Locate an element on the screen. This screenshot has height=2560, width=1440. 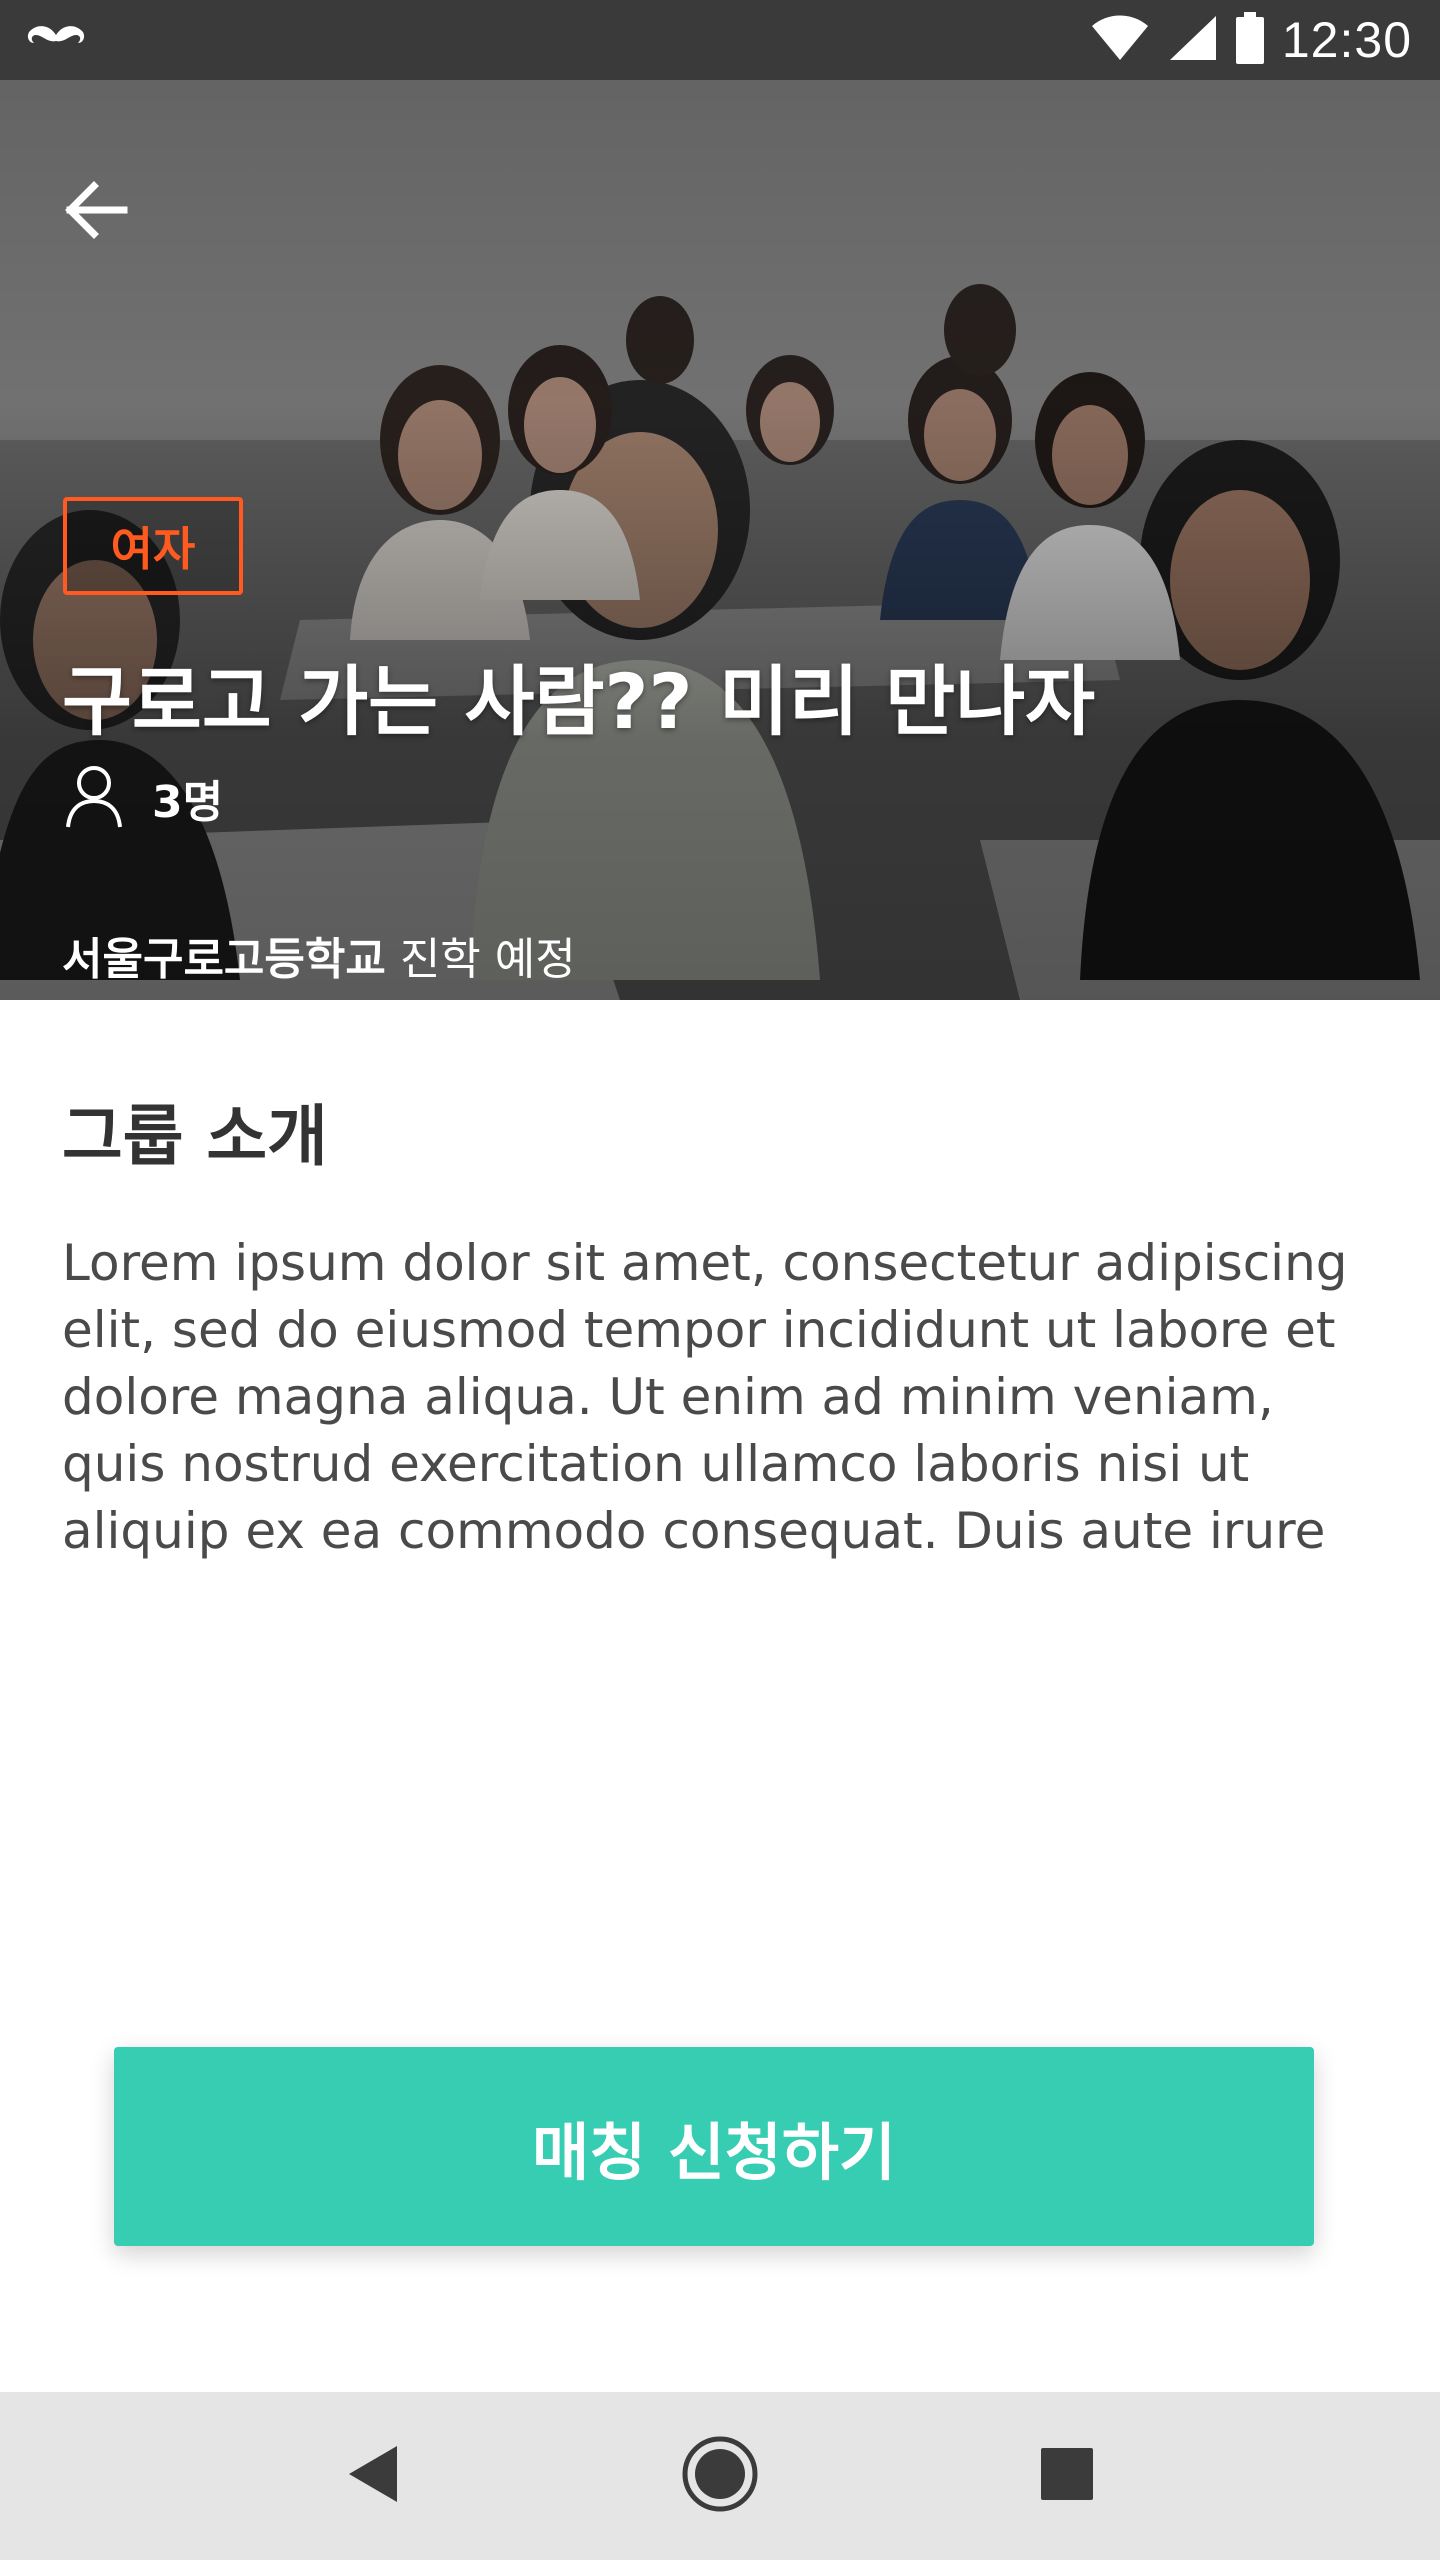
group-title: 구로고 가는 사람?? 미리 만나자 is located at coordinates (579, 701).